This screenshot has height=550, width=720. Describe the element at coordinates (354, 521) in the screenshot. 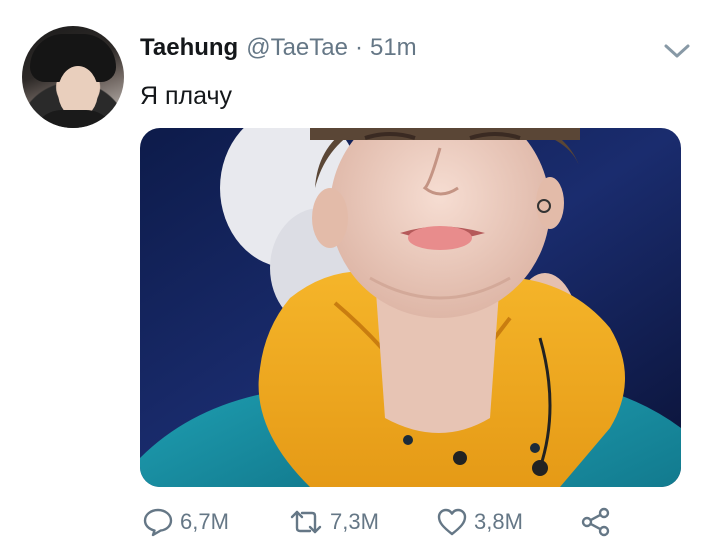

I see `retweet-count: 7,3M` at that location.